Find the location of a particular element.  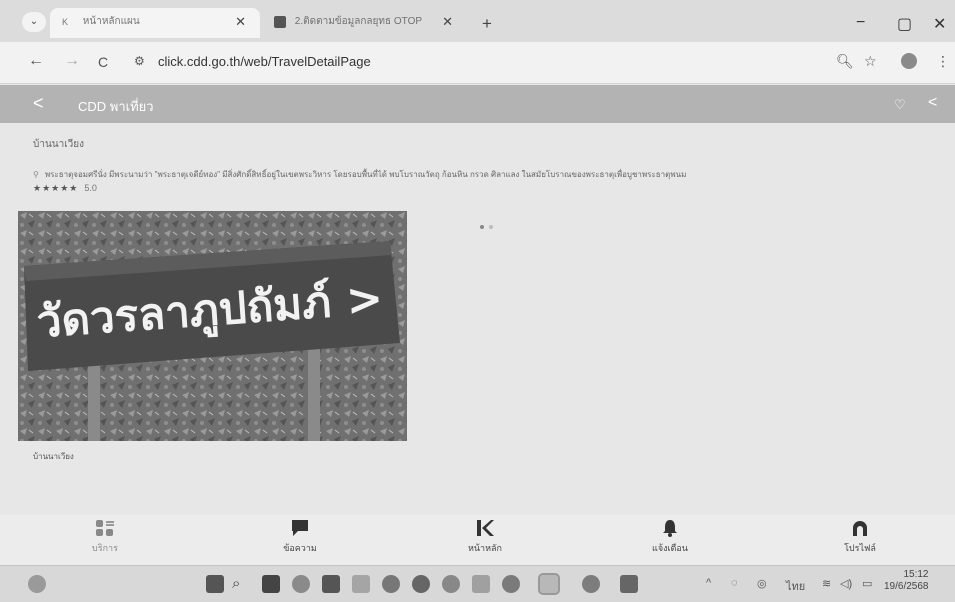

star-icons: ★★★★★ is located at coordinates (56, 188).